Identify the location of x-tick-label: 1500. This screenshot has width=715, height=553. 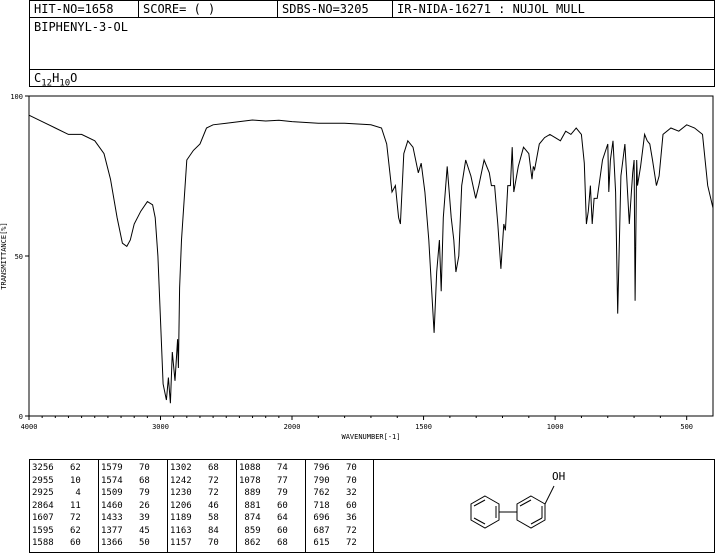
(423, 427).